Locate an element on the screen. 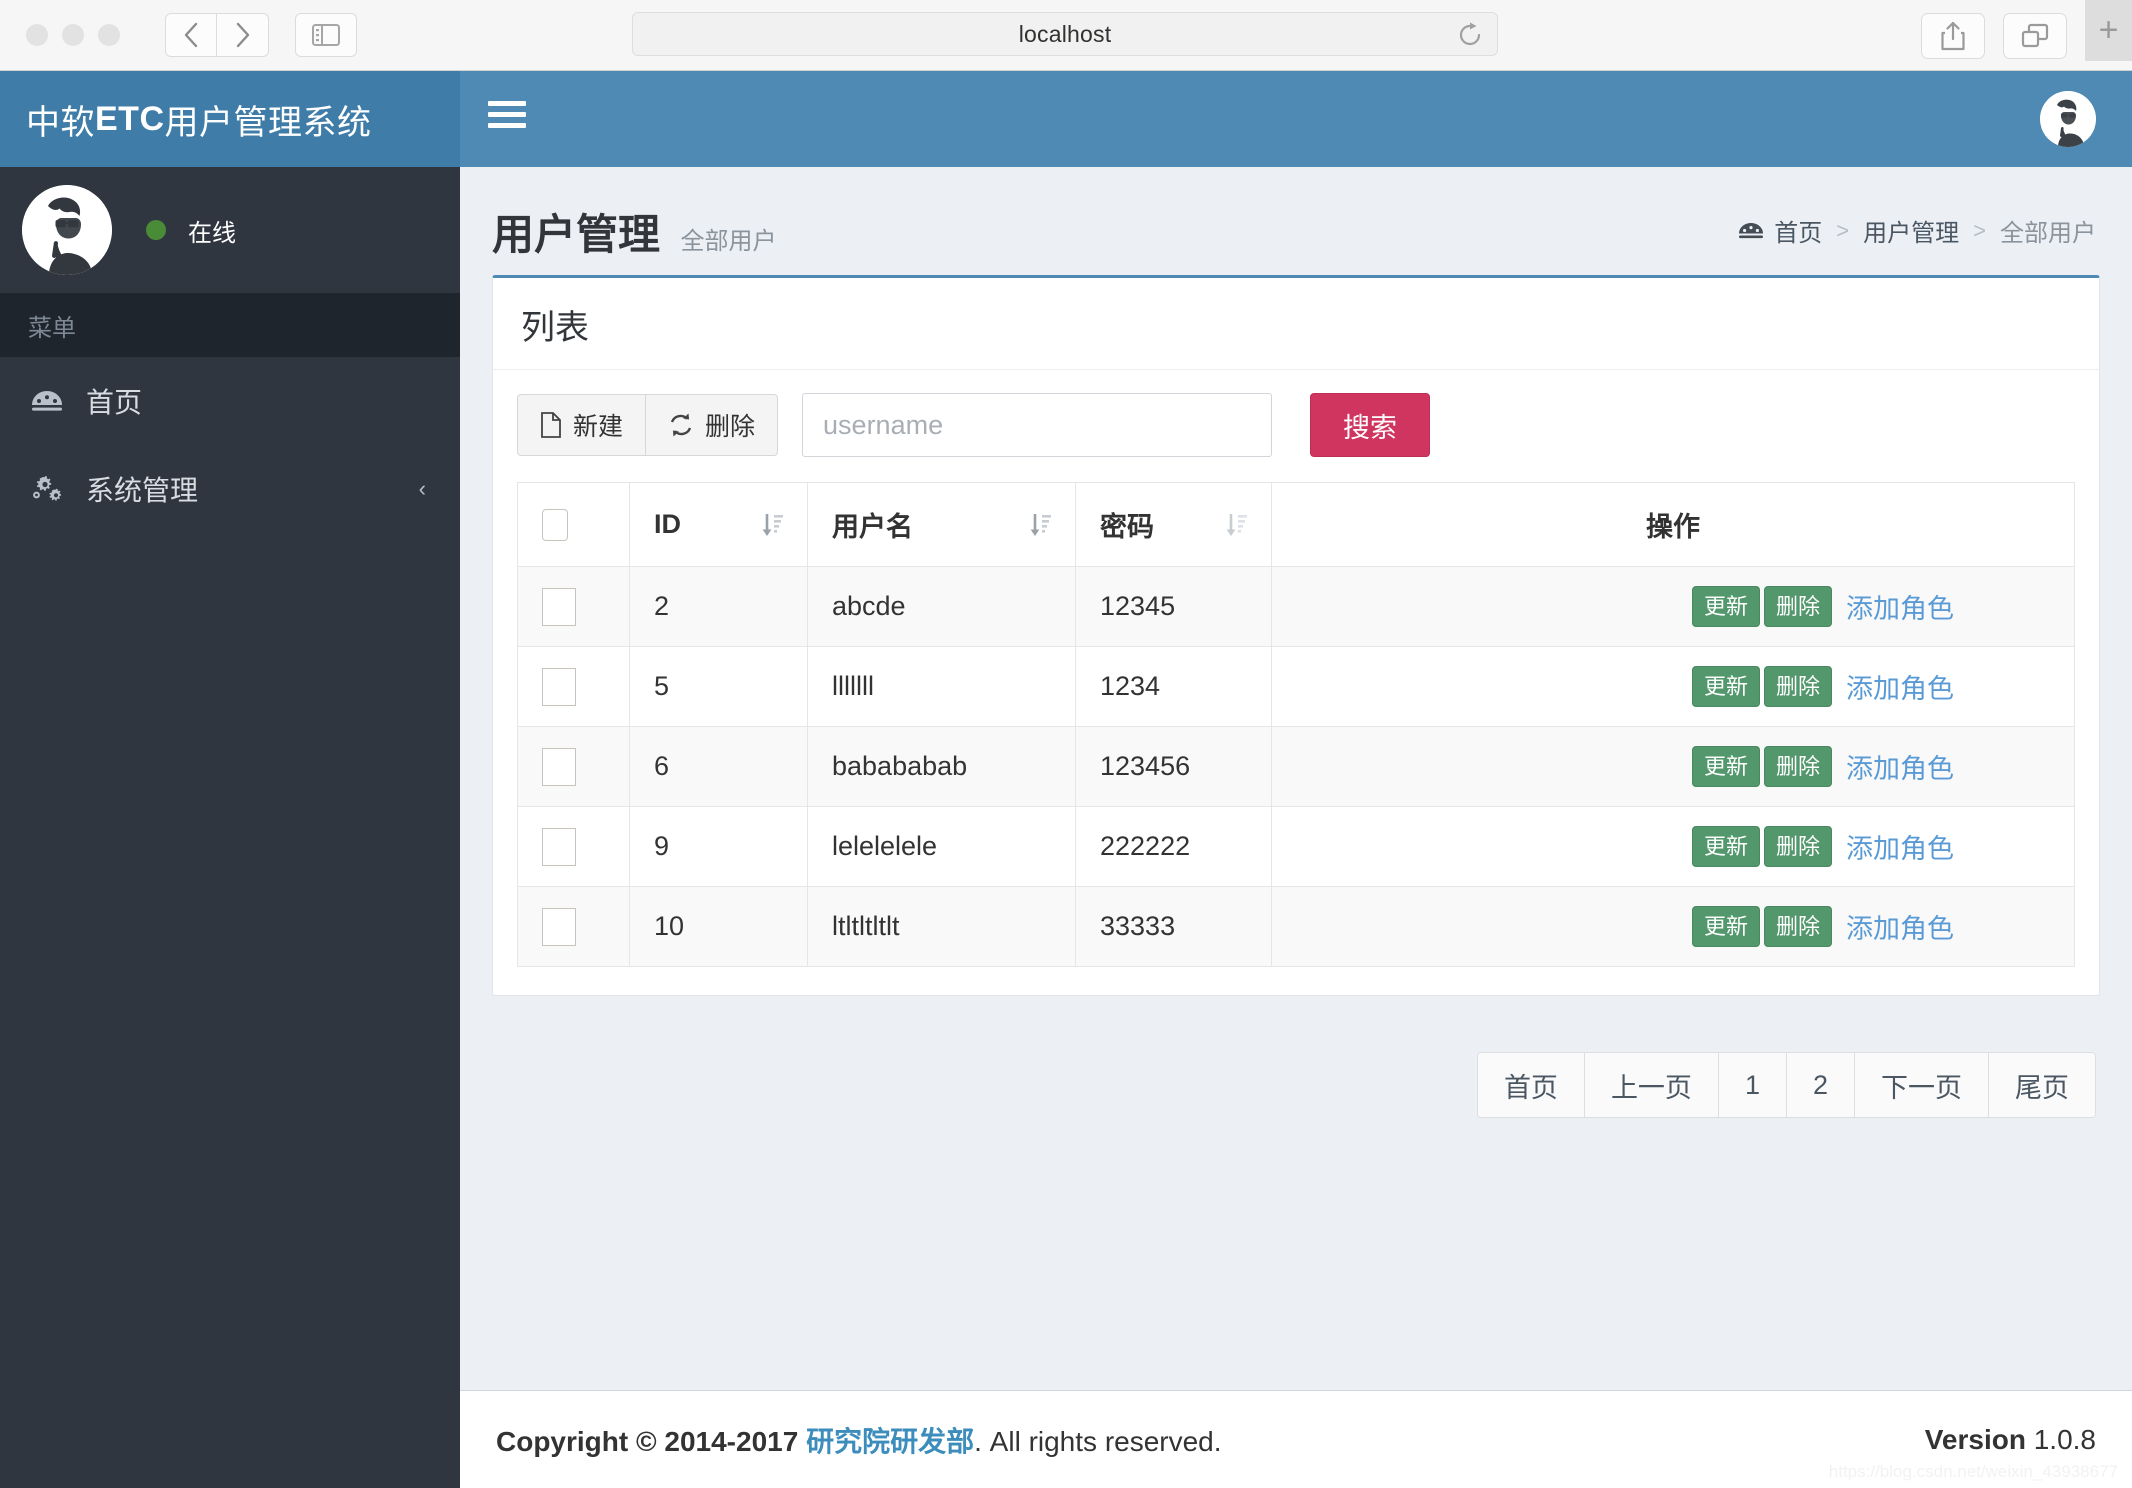 The image size is (2132, 1488). status-online-dot is located at coordinates (156, 230).